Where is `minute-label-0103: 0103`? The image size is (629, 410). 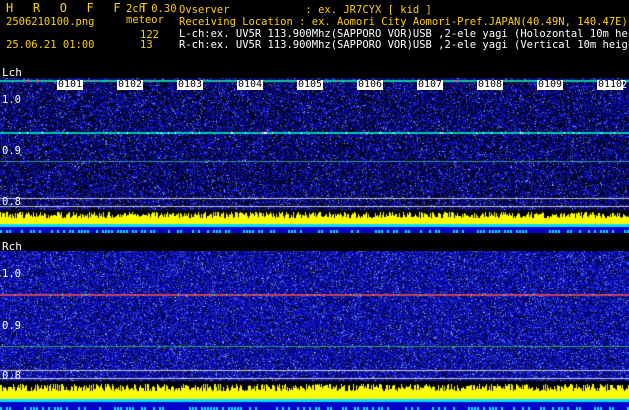
minute-label-0103: 0103 is located at coordinates (190, 84).